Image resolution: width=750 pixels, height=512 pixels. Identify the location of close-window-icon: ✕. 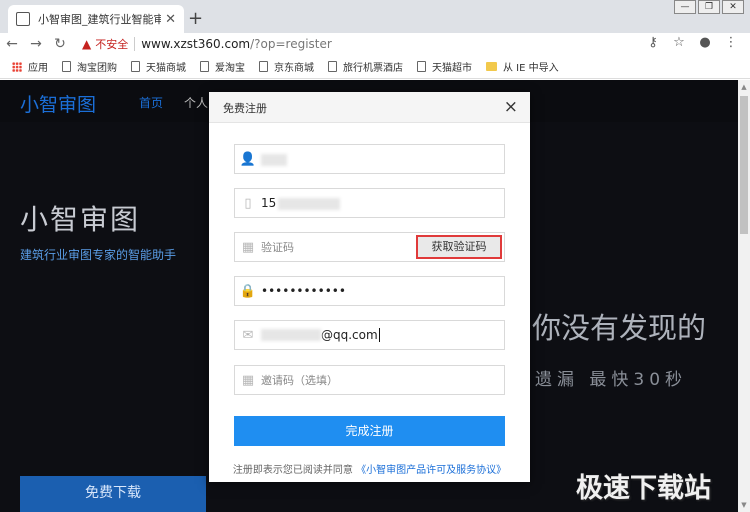
(733, 7).